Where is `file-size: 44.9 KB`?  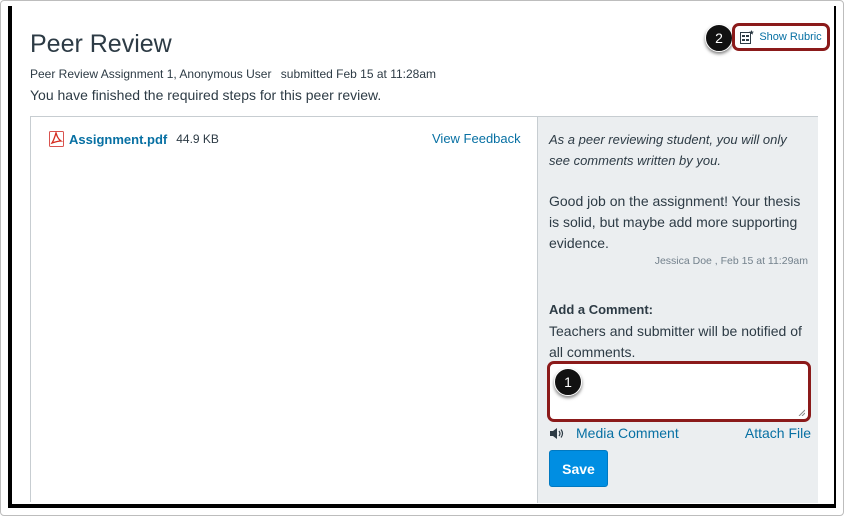
file-size: 44.9 KB is located at coordinates (197, 139).